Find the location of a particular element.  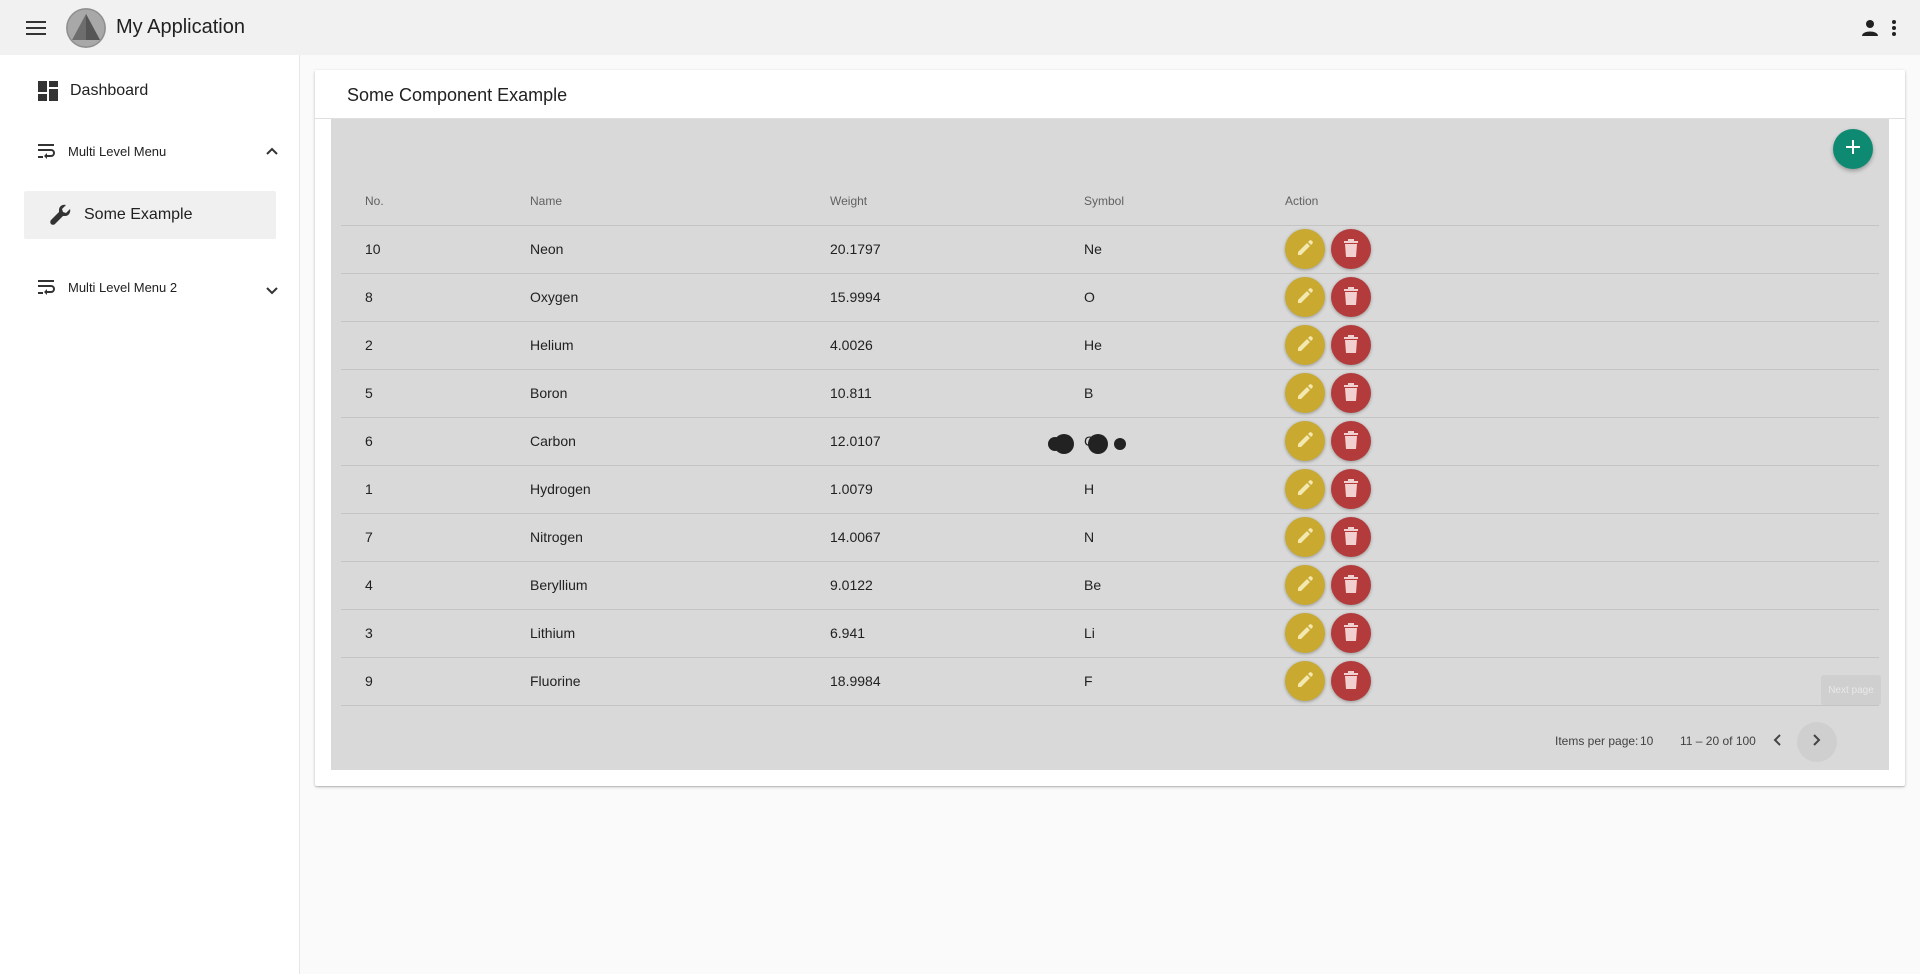

more-vert-icon is located at coordinates (1894, 28).